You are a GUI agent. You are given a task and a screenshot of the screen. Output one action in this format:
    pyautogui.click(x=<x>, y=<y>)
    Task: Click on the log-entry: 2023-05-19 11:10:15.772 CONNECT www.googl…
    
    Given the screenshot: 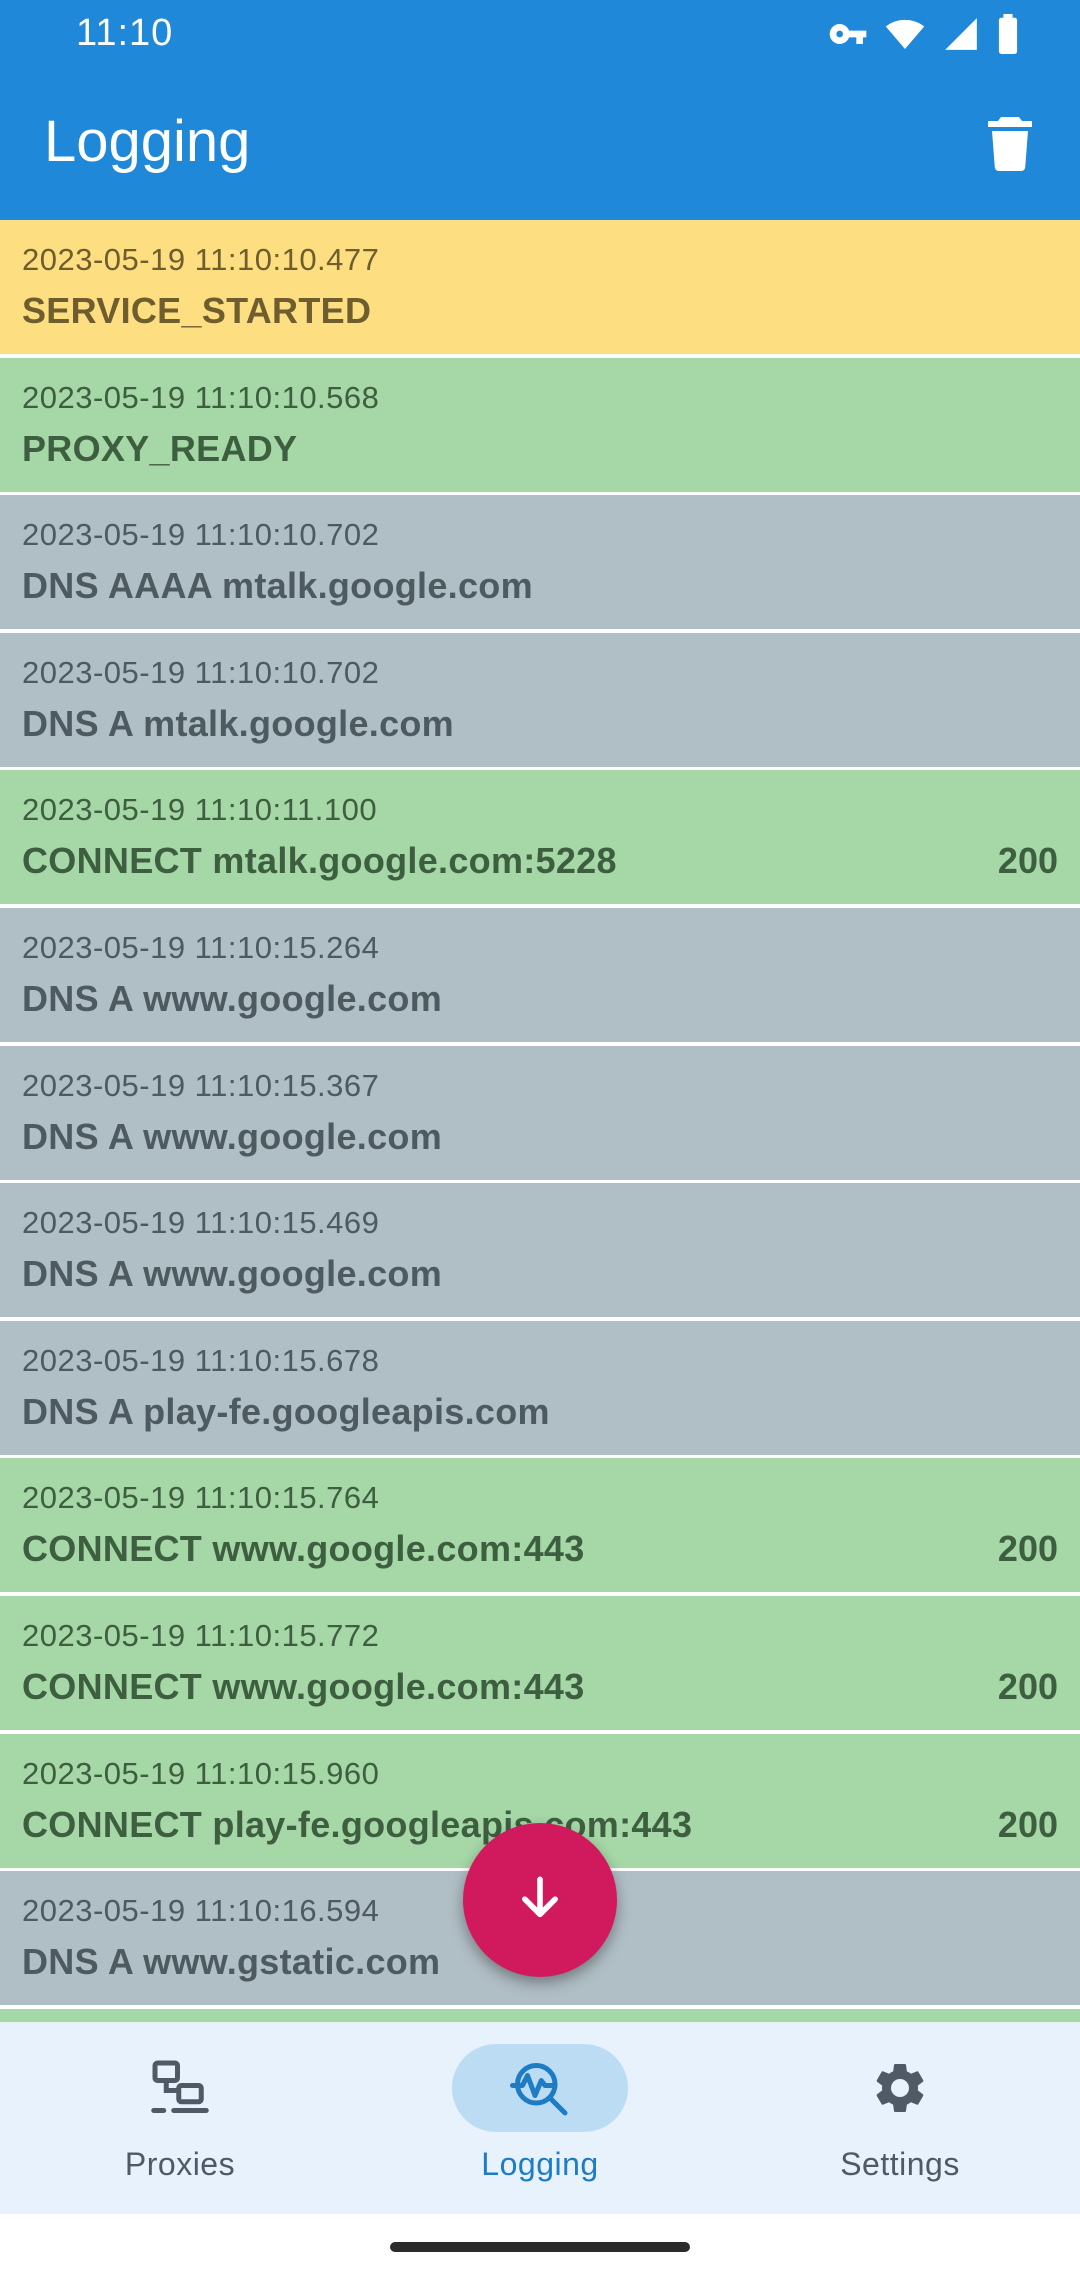 What is the action you would take?
    pyautogui.click(x=540, y=1662)
    